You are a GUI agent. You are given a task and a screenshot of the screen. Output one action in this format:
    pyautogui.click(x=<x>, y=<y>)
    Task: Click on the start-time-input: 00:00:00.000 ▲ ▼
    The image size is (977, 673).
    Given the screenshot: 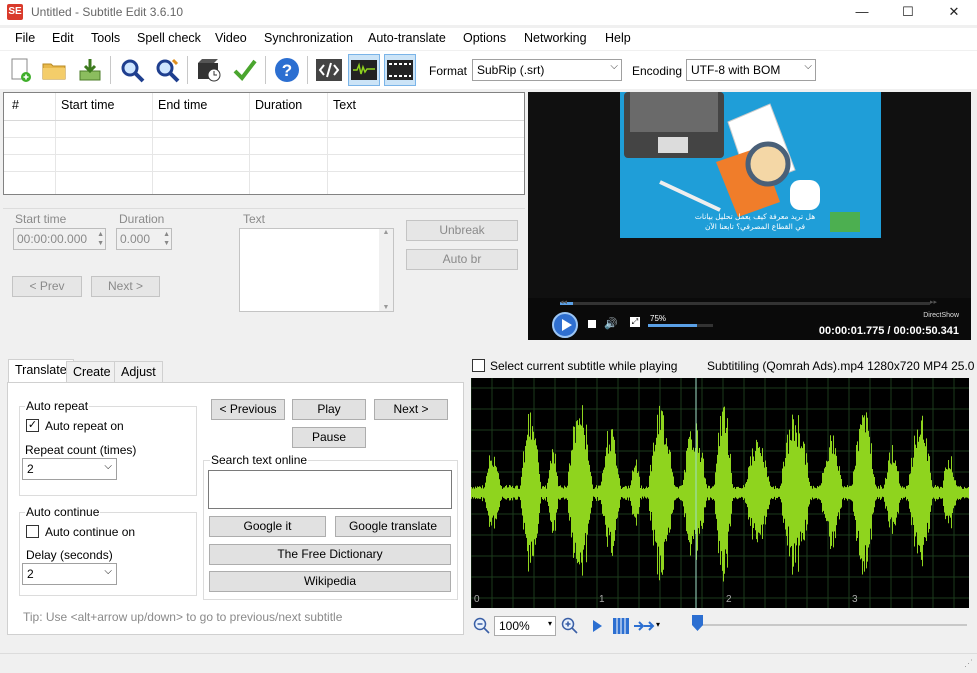 What is the action you would take?
    pyautogui.click(x=59, y=239)
    